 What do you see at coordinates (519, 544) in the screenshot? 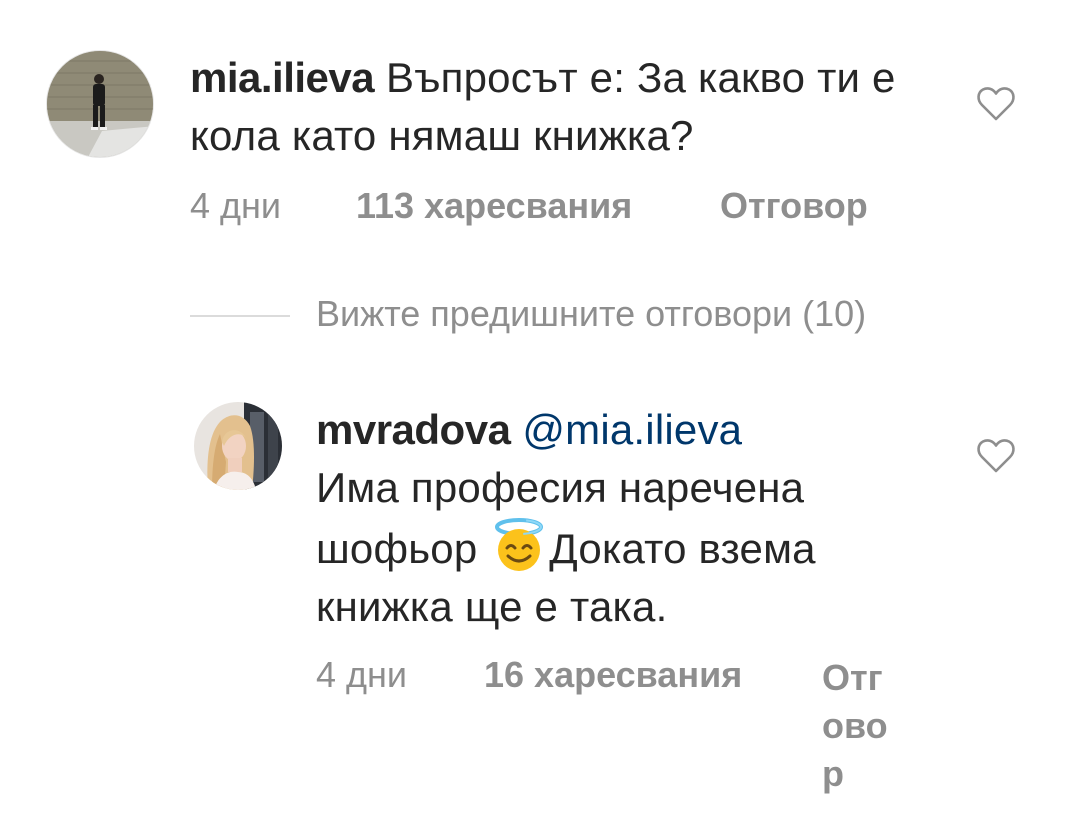
I see `smiling-face-with-halo-emoji` at bounding box center [519, 544].